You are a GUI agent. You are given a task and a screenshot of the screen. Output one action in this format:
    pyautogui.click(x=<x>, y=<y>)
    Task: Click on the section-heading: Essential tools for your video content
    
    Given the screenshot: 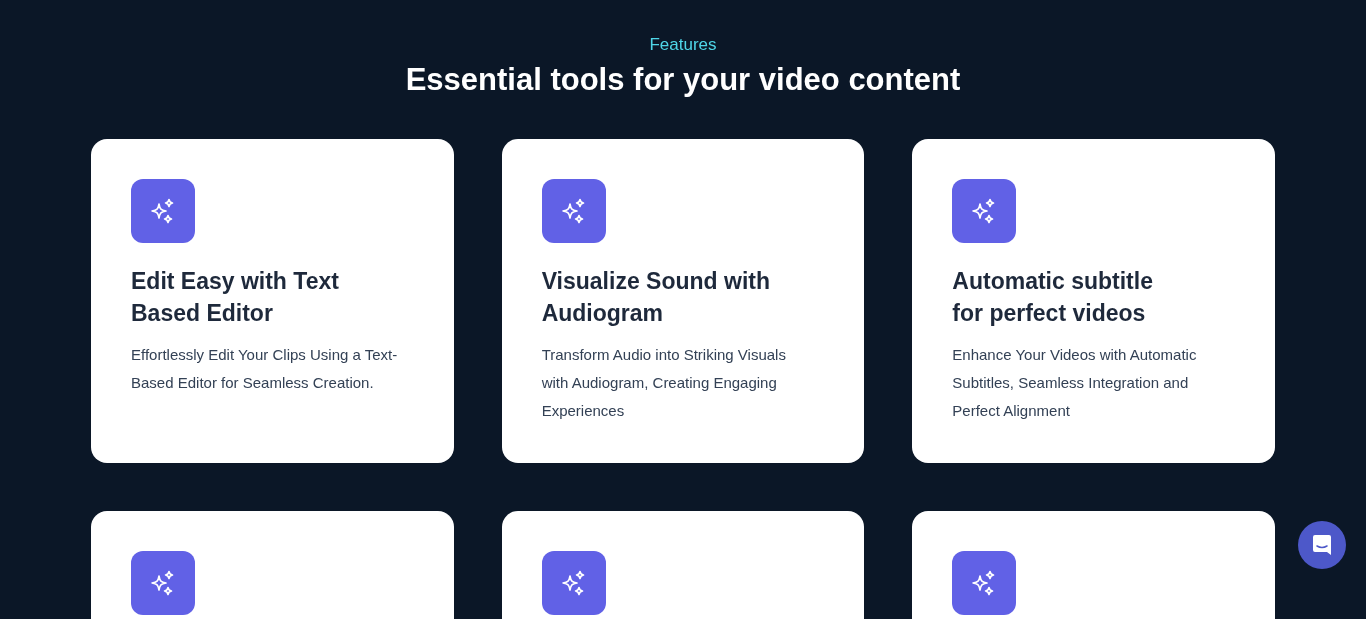 What is the action you would take?
    pyautogui.click(x=683, y=80)
    